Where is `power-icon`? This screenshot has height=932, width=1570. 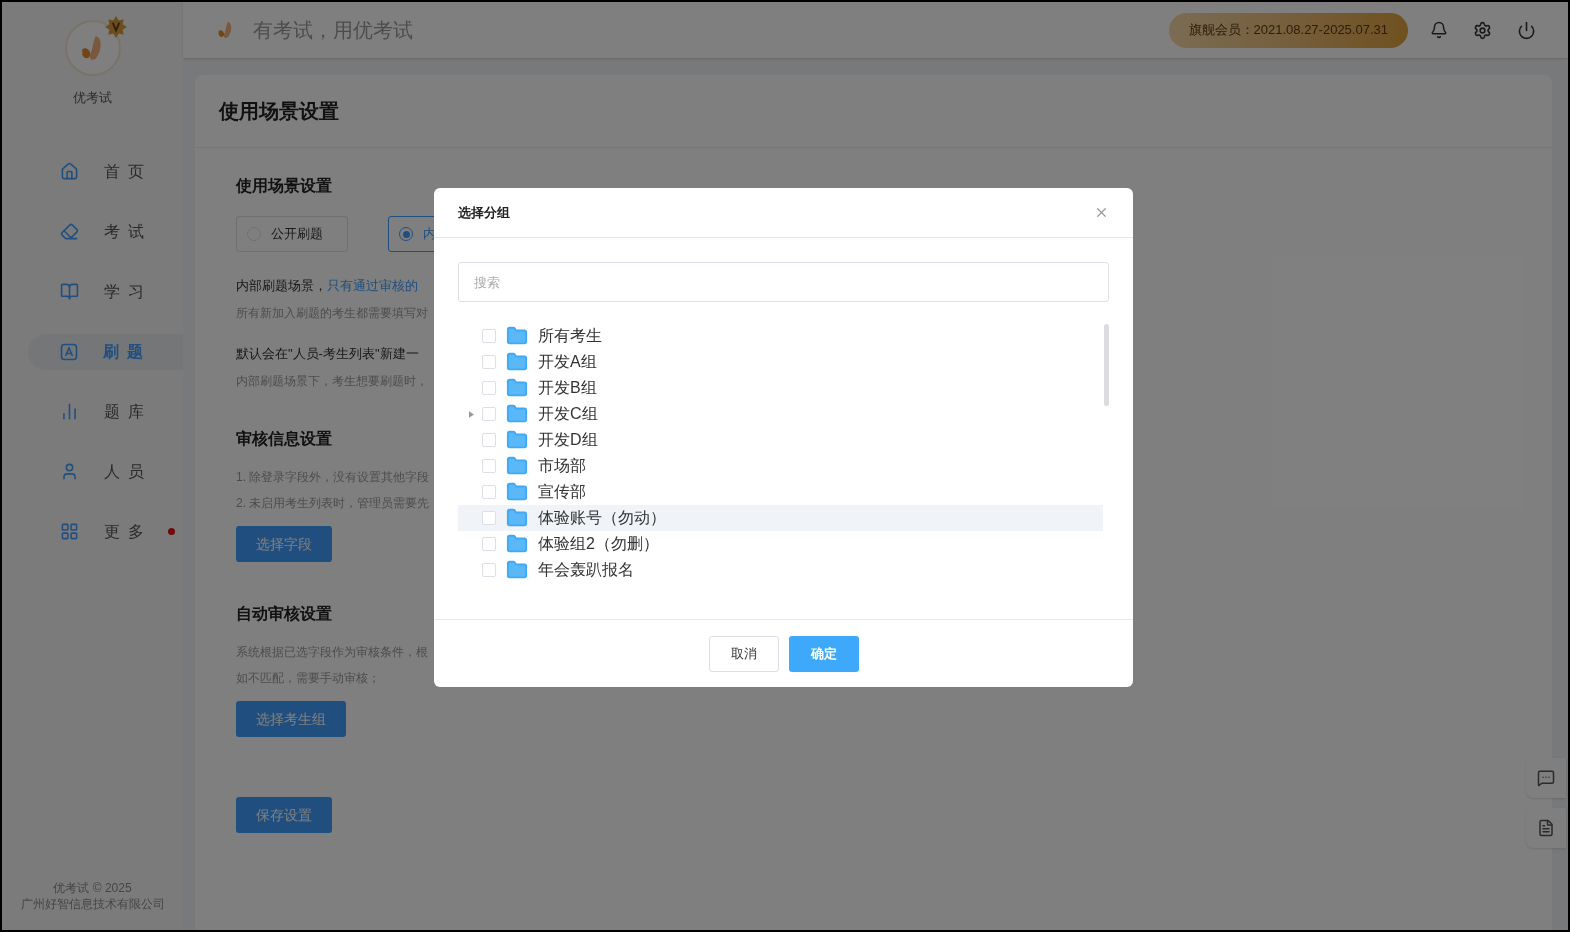 power-icon is located at coordinates (1526, 30).